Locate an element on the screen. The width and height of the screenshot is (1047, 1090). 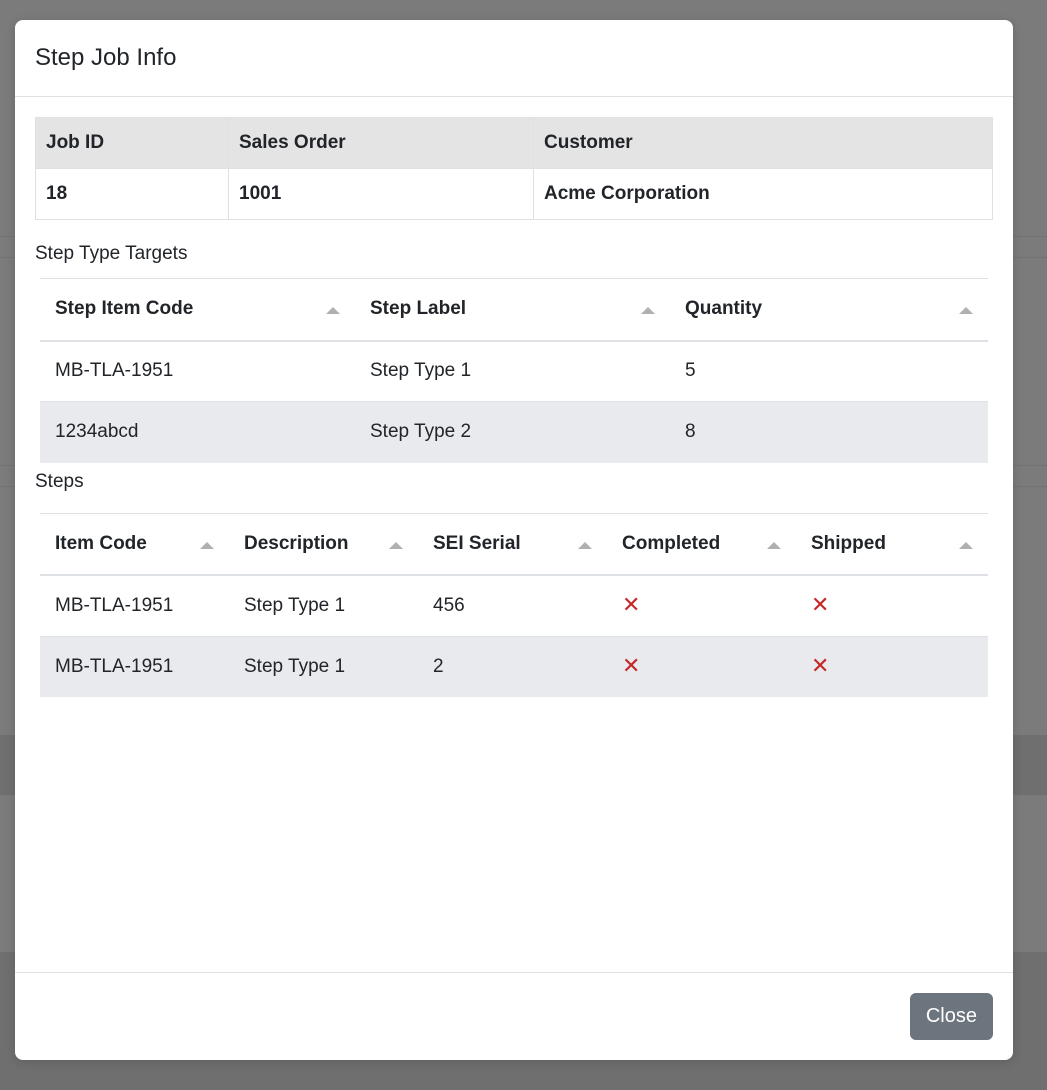
steps-label: Steps is located at coordinates (59, 481).